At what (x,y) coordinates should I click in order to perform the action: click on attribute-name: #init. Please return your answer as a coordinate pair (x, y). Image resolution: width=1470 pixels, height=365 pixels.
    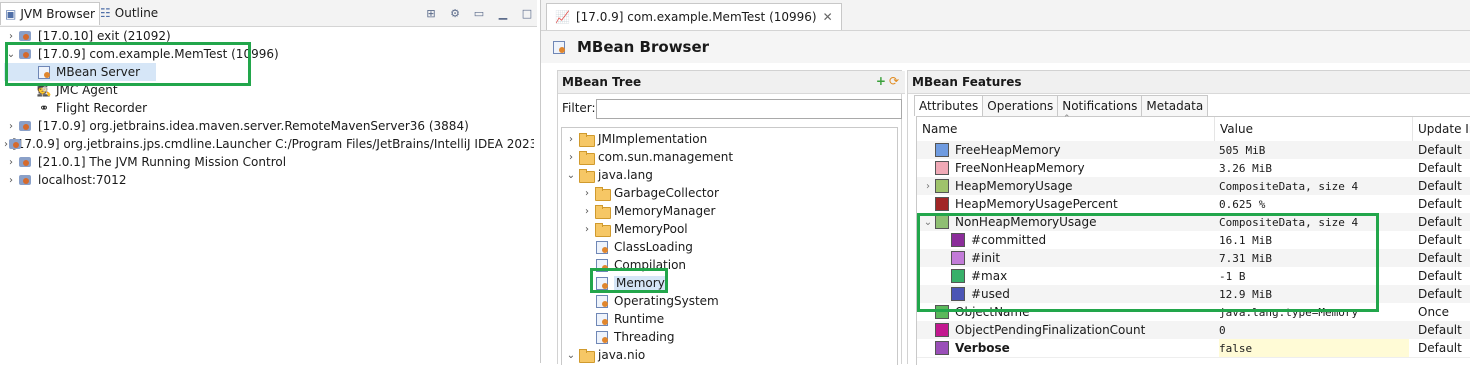
    Looking at the image, I should click on (986, 258).